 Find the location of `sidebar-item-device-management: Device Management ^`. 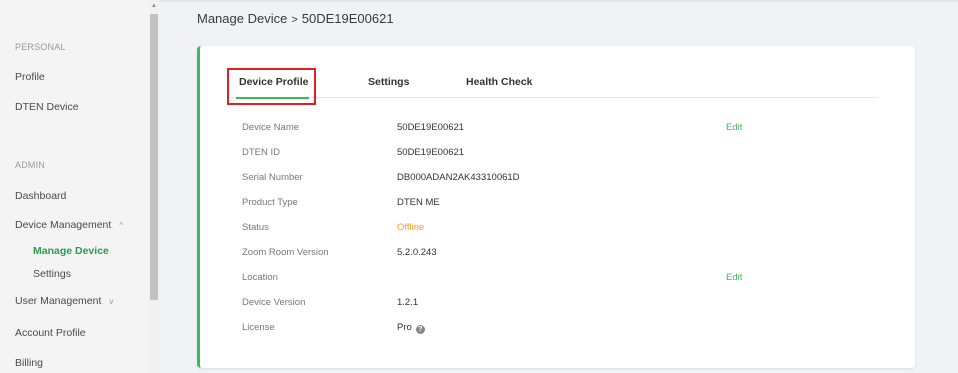

sidebar-item-device-management: Device Management ^ is located at coordinates (69, 225).